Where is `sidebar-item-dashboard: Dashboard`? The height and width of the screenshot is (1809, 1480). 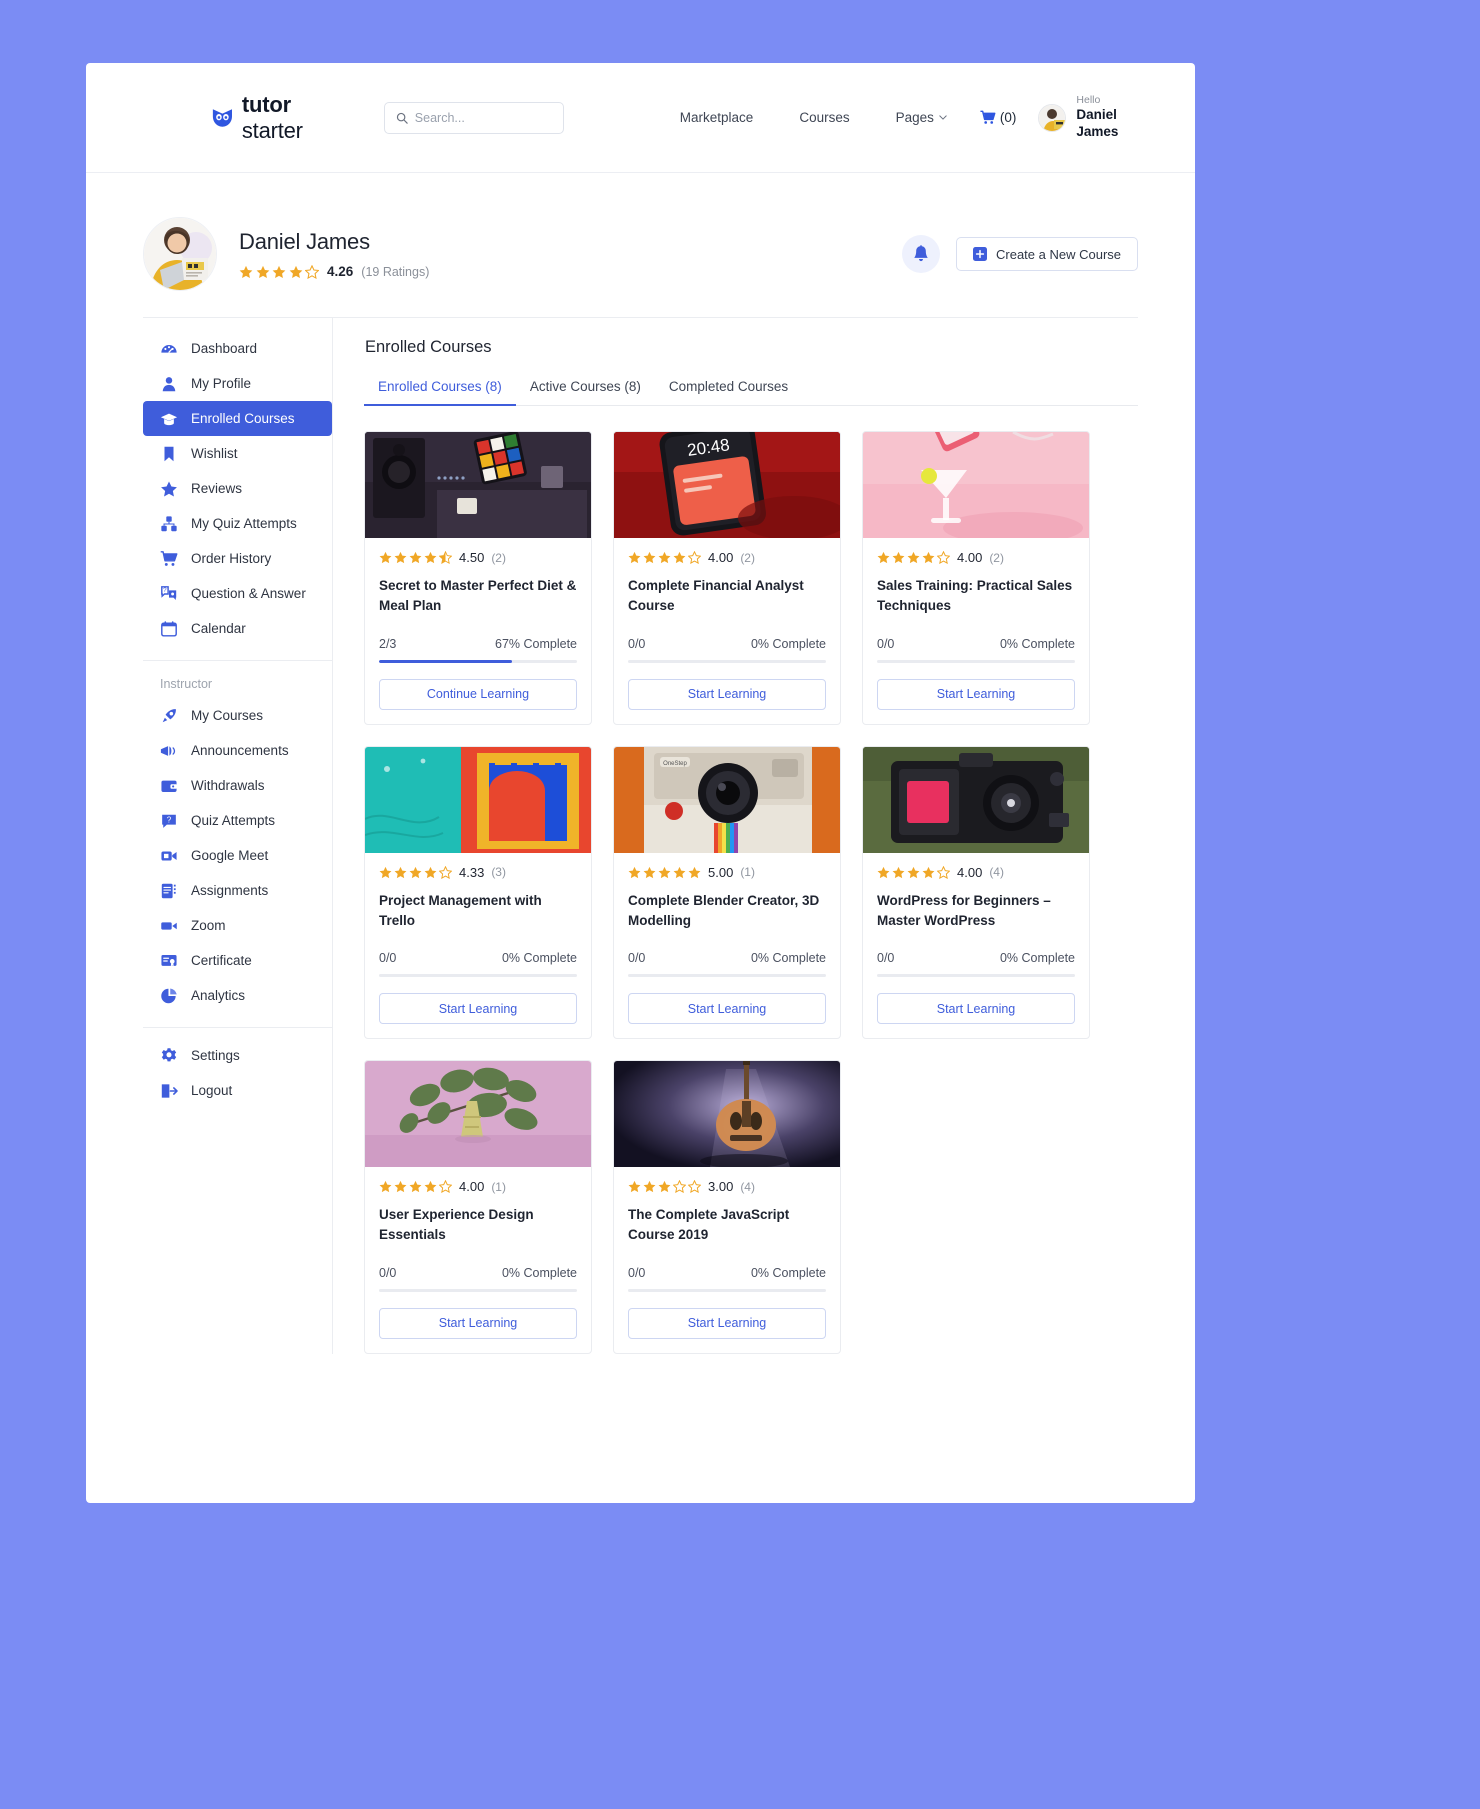
sidebar-item-dashboard: Dashboard is located at coordinates (237, 348).